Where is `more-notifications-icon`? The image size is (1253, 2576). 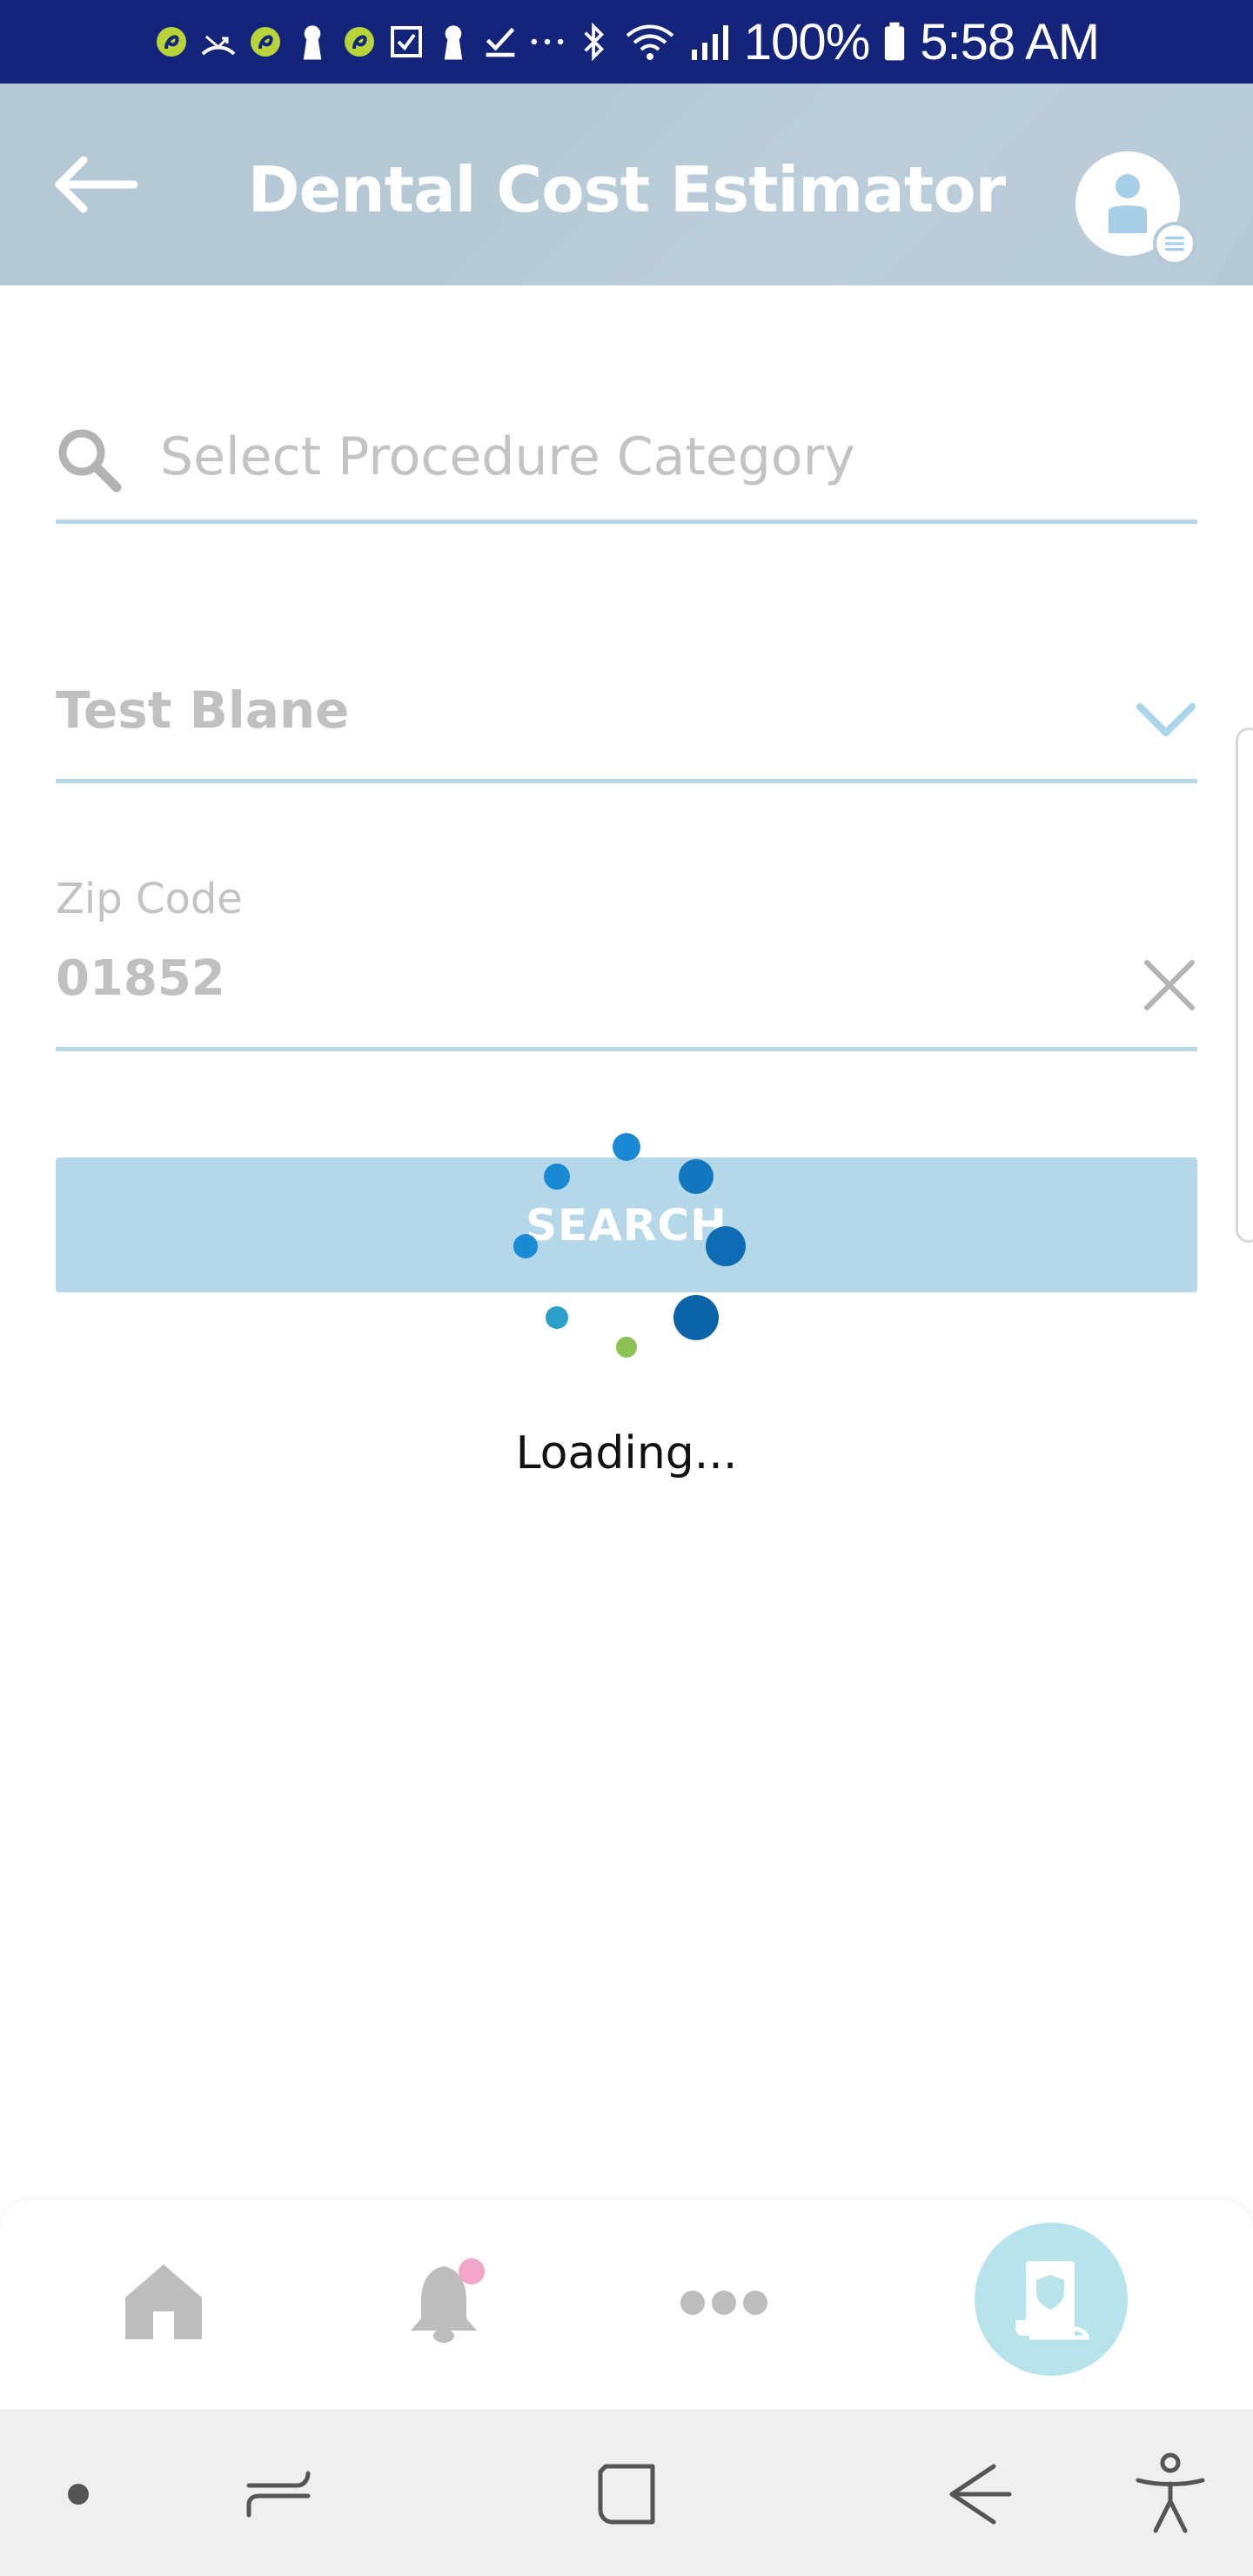 more-notifications-icon is located at coordinates (547, 42).